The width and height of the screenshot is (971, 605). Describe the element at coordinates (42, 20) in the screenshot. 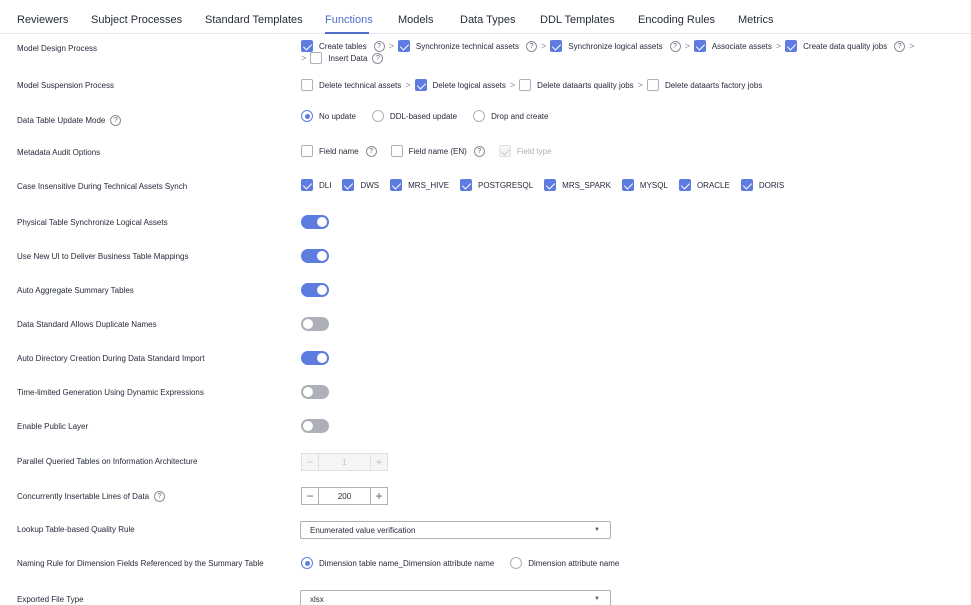

I see `tab-reviewers: Reviewers` at that location.